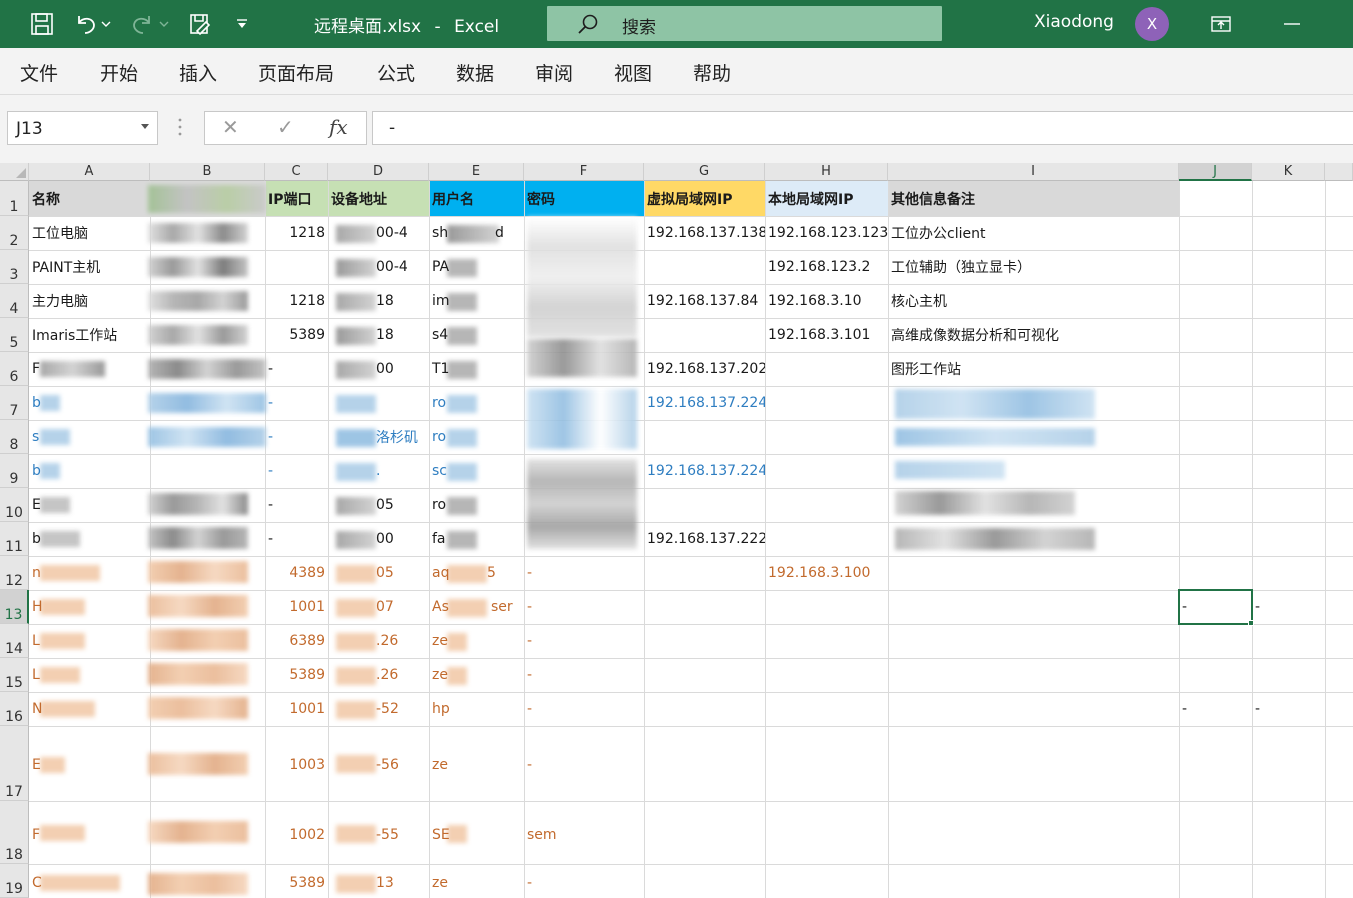  Describe the element at coordinates (14, 709) in the screenshot. I see `row-header: 16` at that location.